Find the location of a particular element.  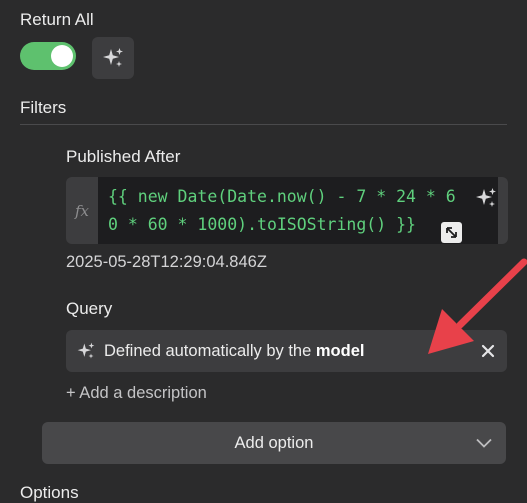

options-heading: Options is located at coordinates (49, 492).